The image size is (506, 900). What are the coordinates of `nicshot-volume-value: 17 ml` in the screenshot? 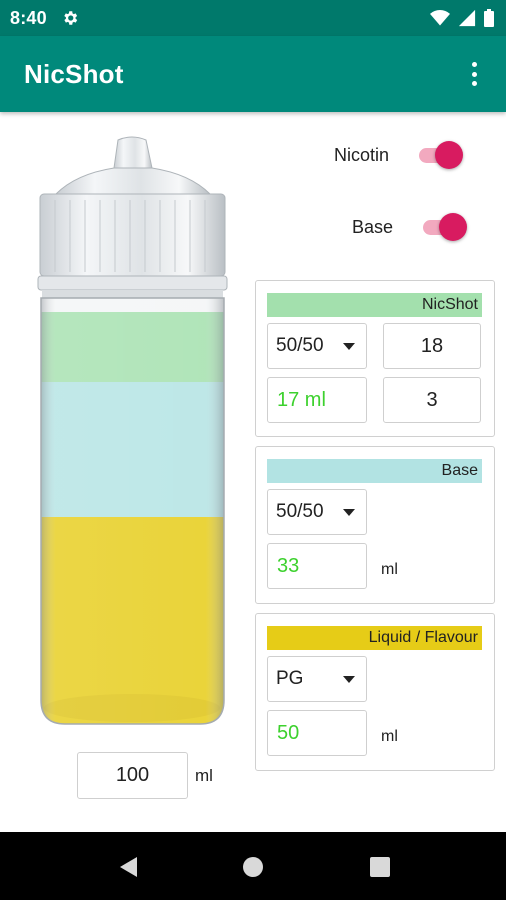 It's located at (317, 400).